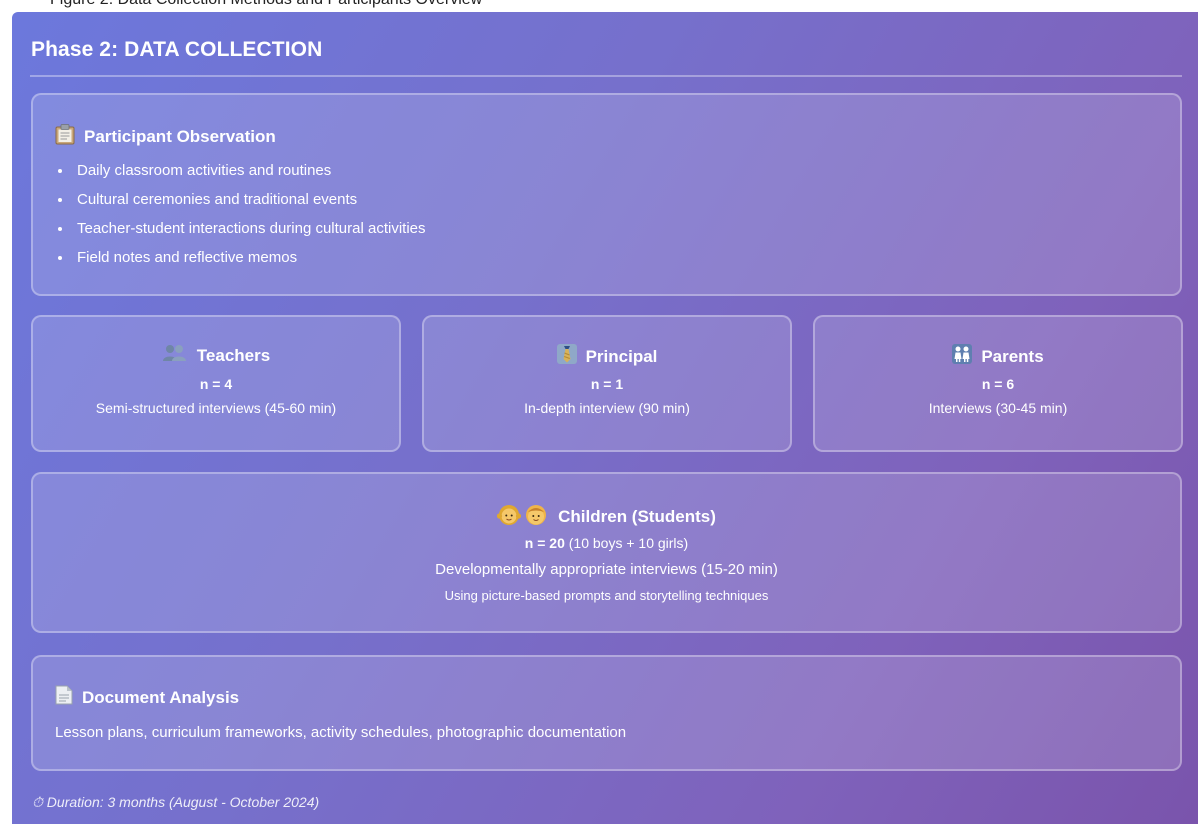  I want to click on parents-desc: Interviews (30-45 min), so click(998, 408).